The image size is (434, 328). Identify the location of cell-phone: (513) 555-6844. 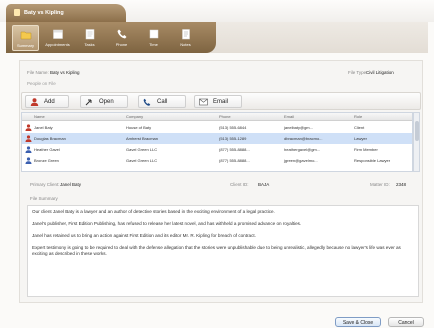
(233, 127).